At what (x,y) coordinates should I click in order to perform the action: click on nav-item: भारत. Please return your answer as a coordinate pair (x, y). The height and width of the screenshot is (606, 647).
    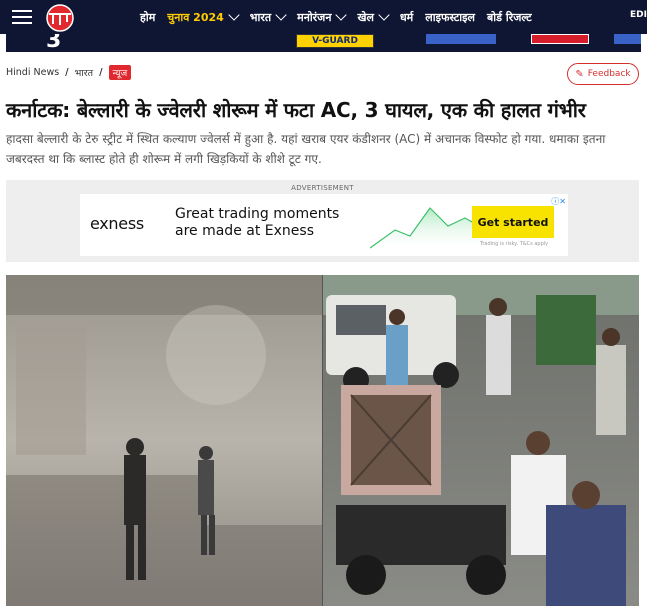
    Looking at the image, I should click on (268, 17).